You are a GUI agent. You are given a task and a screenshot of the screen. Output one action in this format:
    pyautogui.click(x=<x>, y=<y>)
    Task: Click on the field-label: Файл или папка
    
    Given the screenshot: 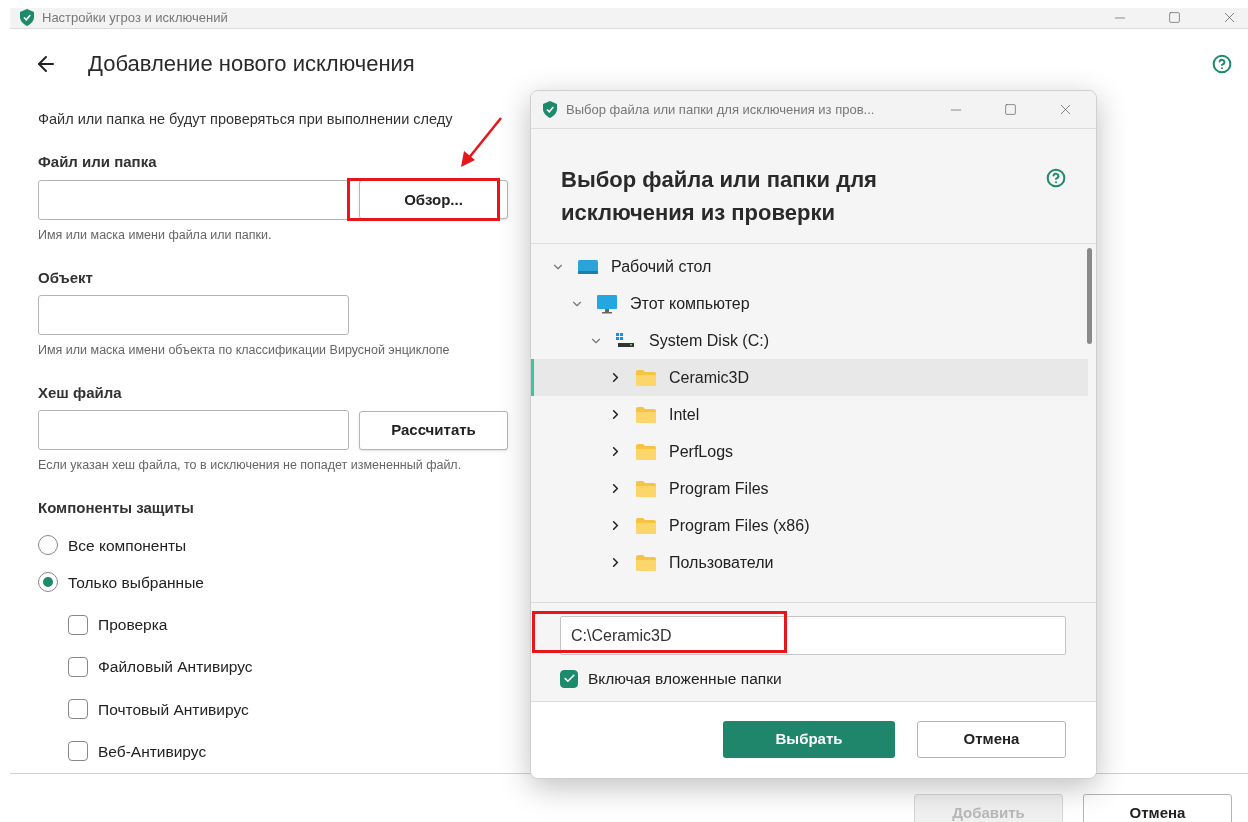 What is the action you would take?
    pyautogui.click(x=97, y=162)
    